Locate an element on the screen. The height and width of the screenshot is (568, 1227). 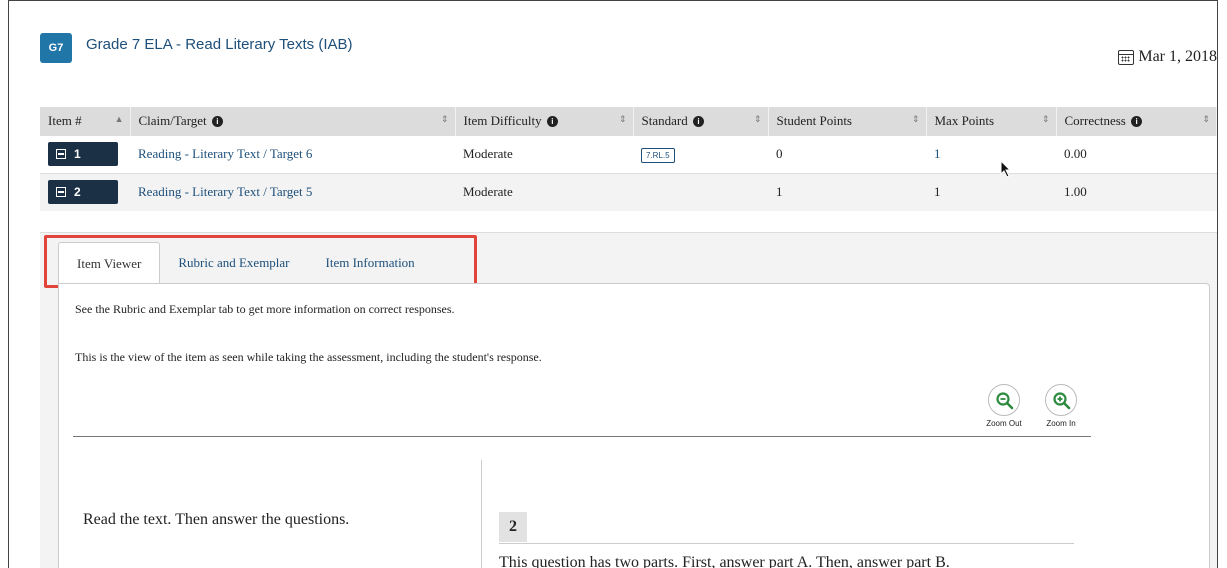
claim-target-cell: Reading - Literary Text / Target 6 is located at coordinates (292, 153).